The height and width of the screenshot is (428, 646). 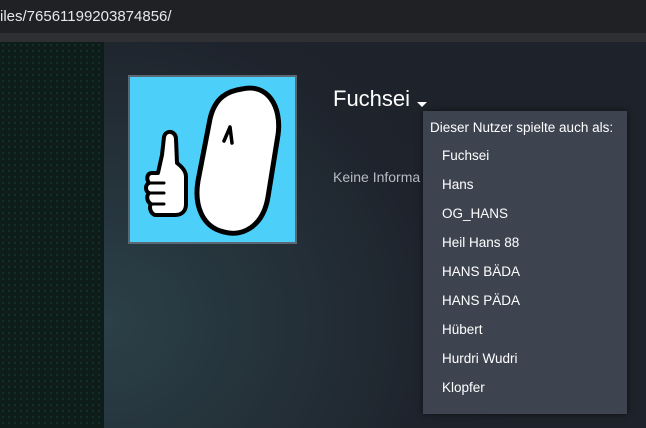 What do you see at coordinates (377, 177) in the screenshot?
I see `profile-info-text: Keine Informa` at bounding box center [377, 177].